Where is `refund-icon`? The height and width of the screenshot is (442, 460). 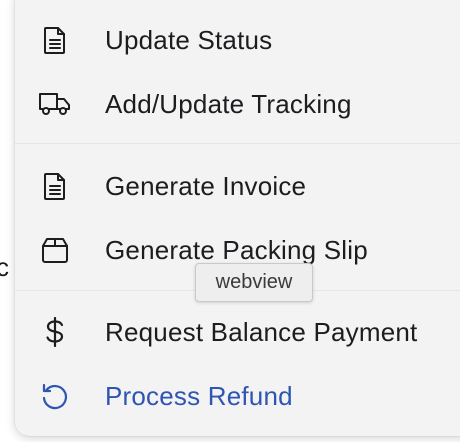
refund-icon is located at coordinates (55, 396).